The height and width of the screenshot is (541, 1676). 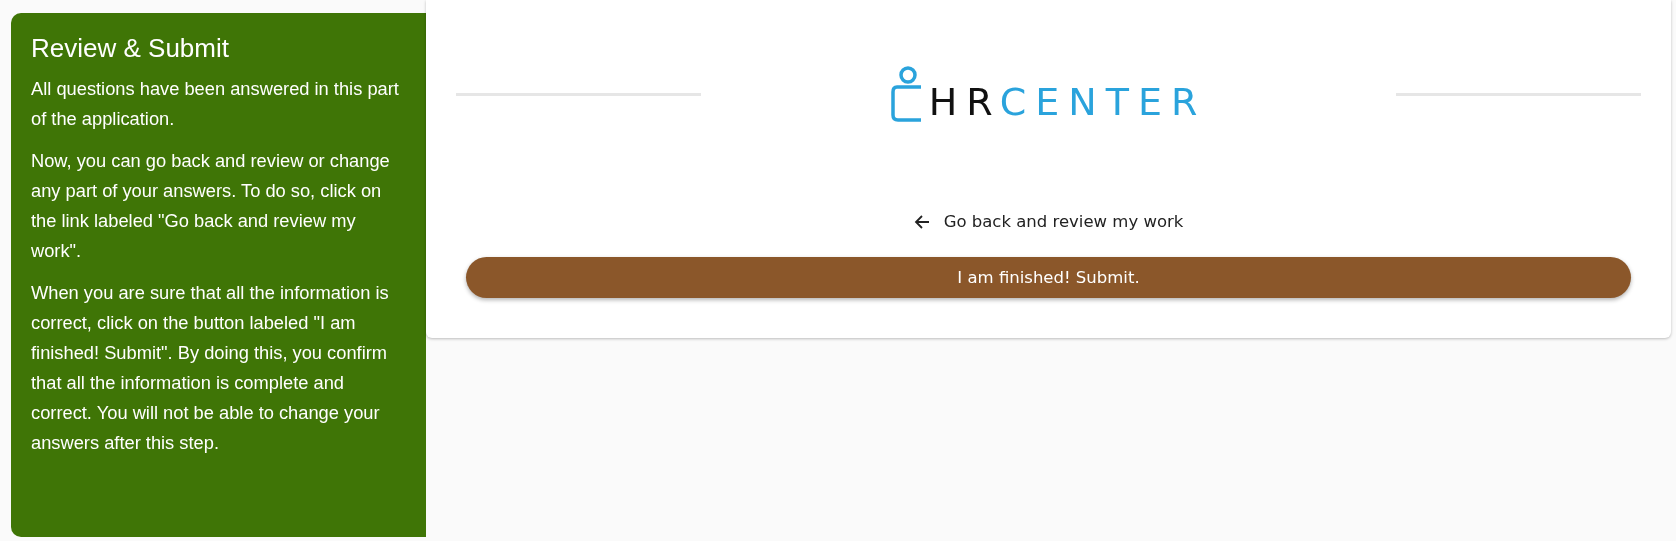 What do you see at coordinates (215, 104) in the screenshot?
I see `instruction-paragraph: All questions have been answered in this part of the application.` at bounding box center [215, 104].